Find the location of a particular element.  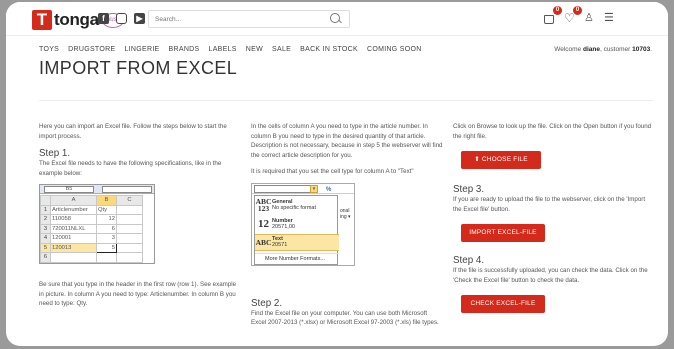

cell-b: 12 is located at coordinates (106, 219).